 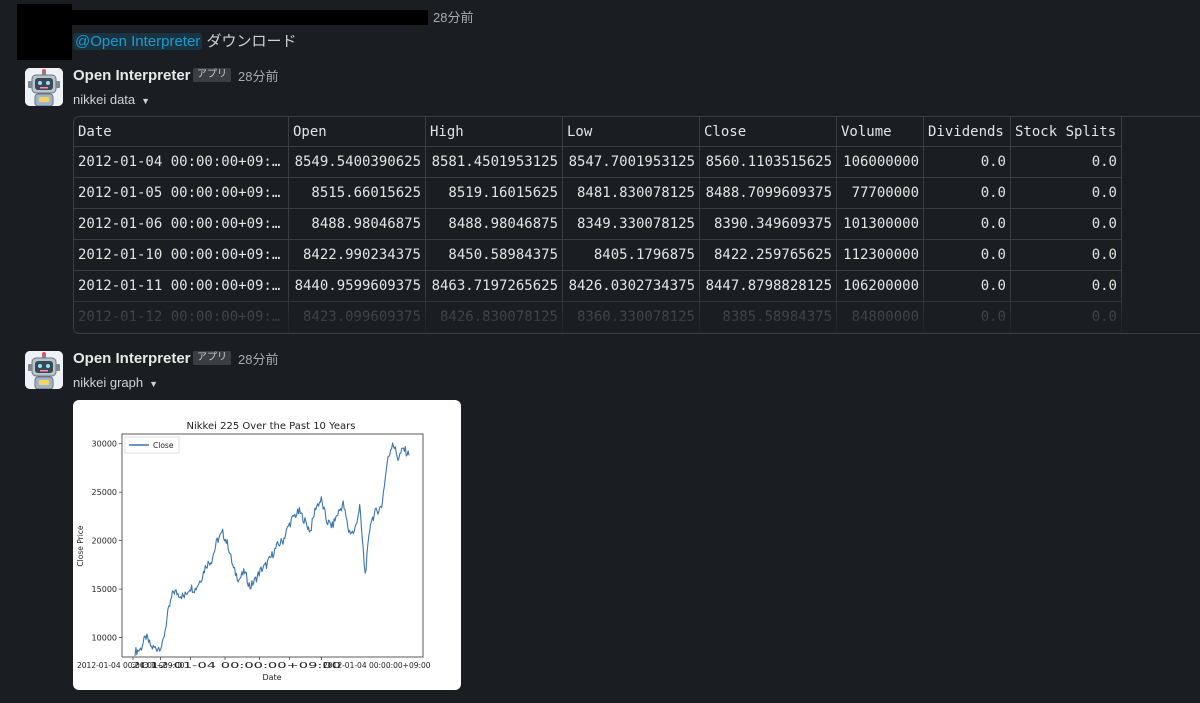 I want to click on table-cell: 8426.830078125, so click(x=494, y=317).